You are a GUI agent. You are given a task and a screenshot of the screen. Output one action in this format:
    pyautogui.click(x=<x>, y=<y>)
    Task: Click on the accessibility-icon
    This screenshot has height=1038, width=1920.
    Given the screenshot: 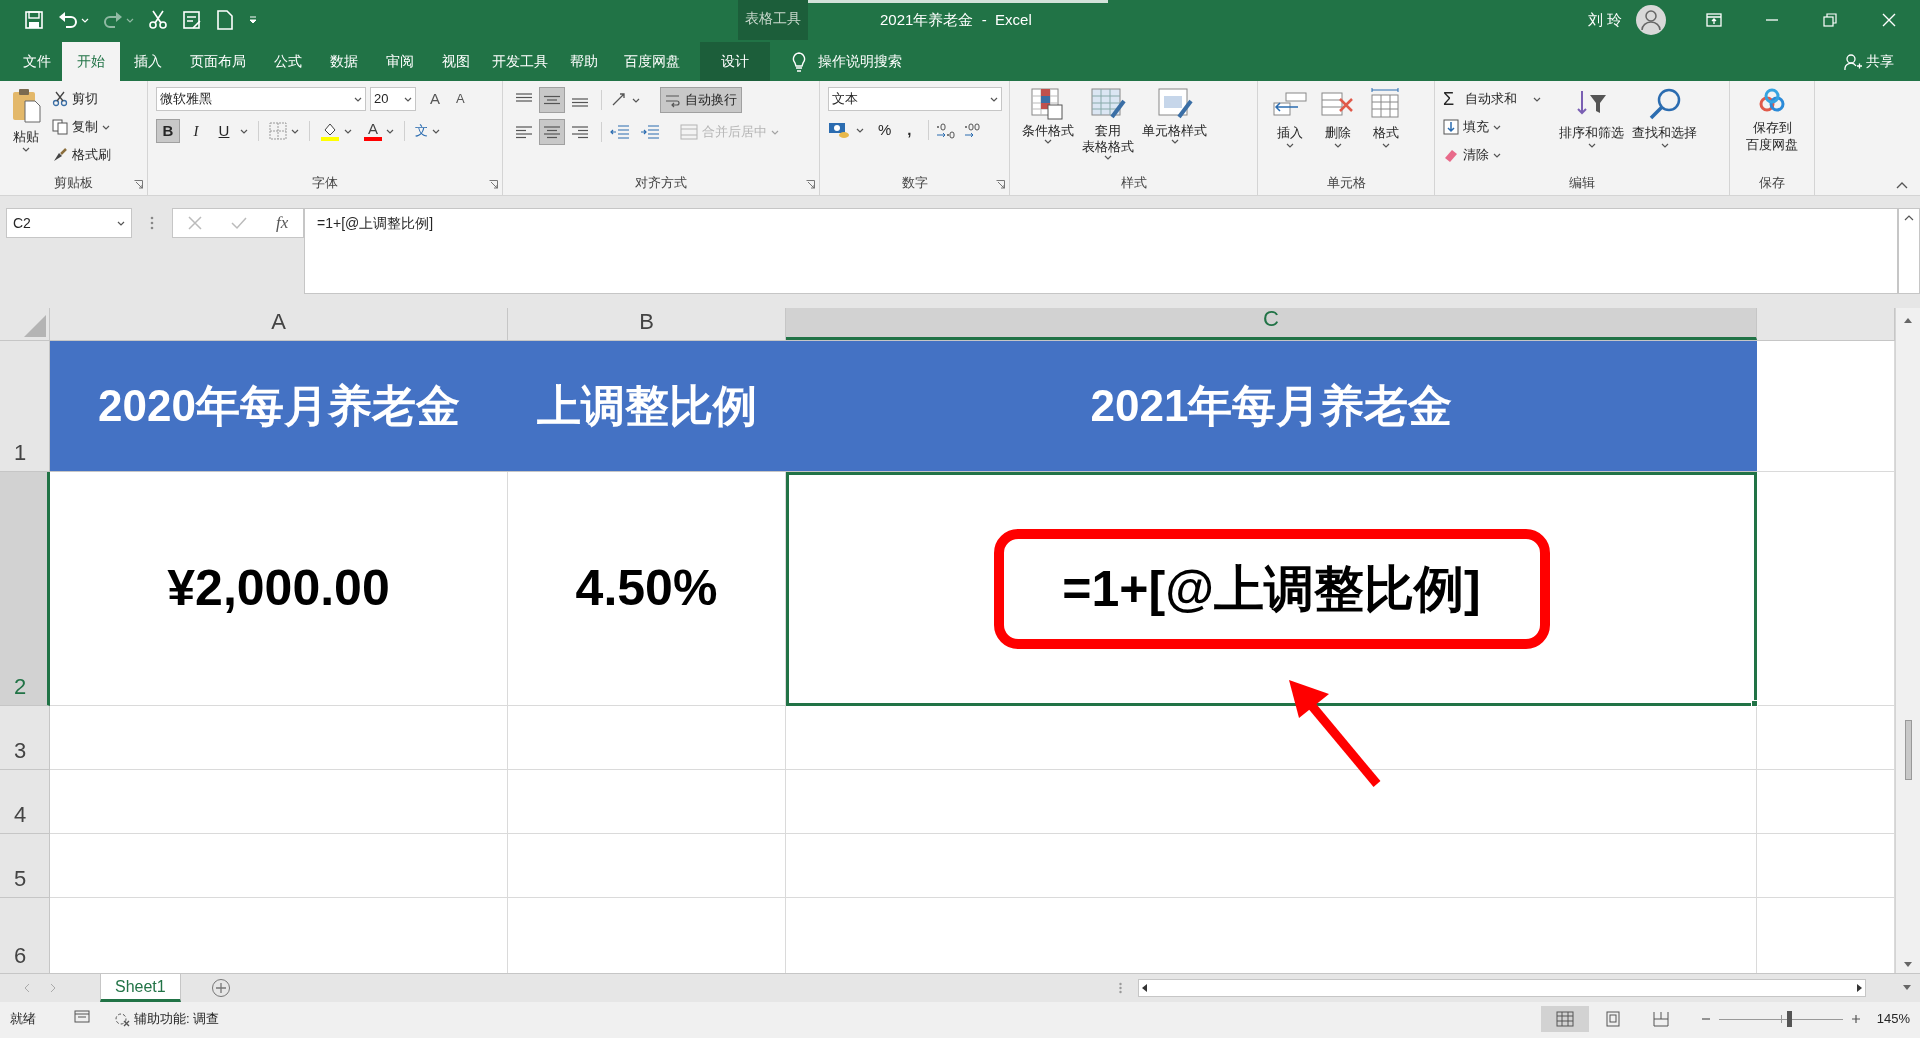 What is the action you would take?
    pyautogui.click(x=122, y=1018)
    